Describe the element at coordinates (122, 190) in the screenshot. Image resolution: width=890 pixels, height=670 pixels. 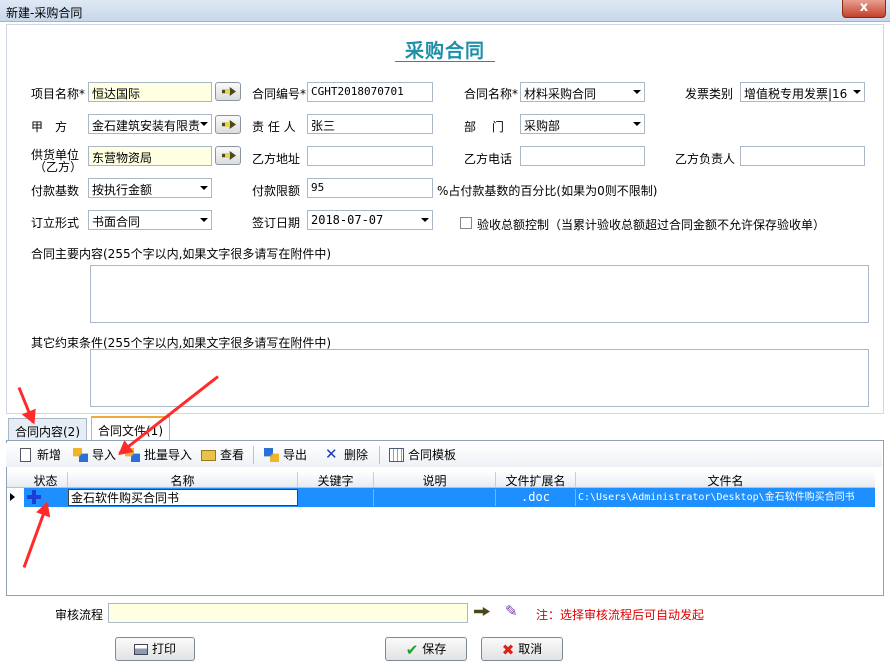
I see `payment-base-value: 按执行金额` at that location.